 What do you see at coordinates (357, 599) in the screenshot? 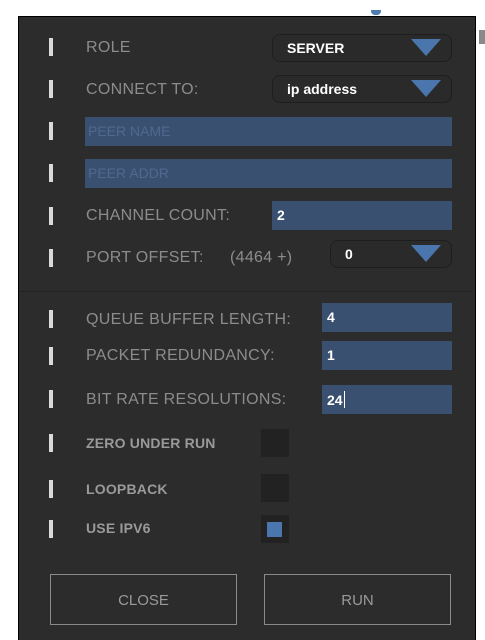
I see `run-button: RUN` at bounding box center [357, 599].